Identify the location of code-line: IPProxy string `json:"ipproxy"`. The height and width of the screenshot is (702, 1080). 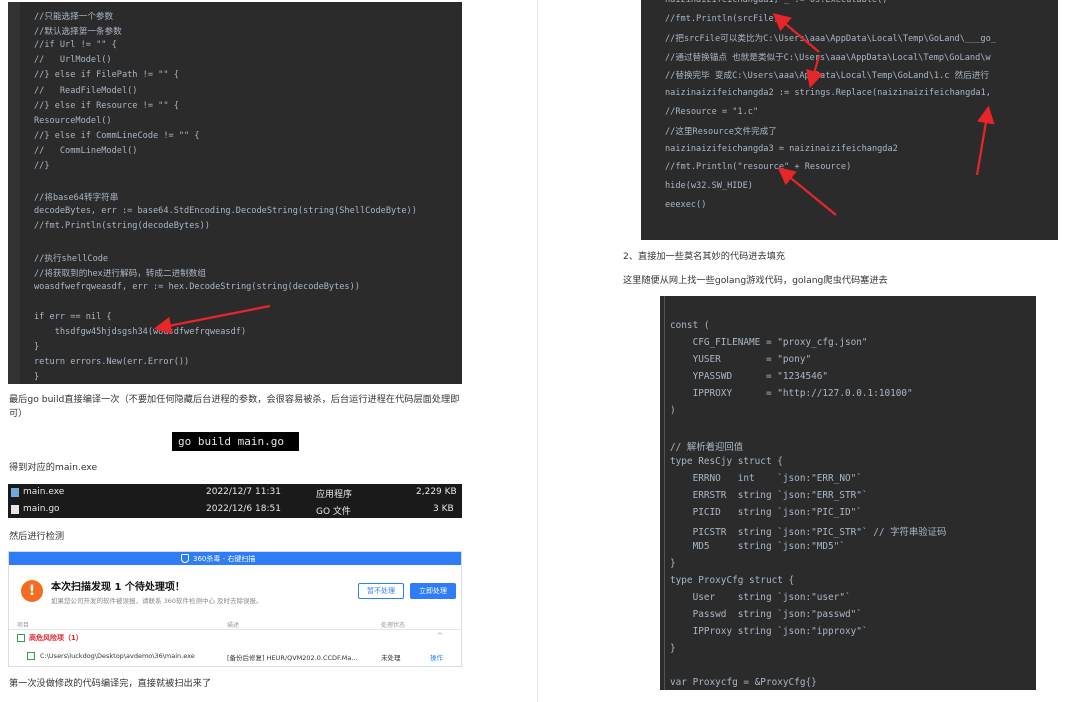
(769, 631).